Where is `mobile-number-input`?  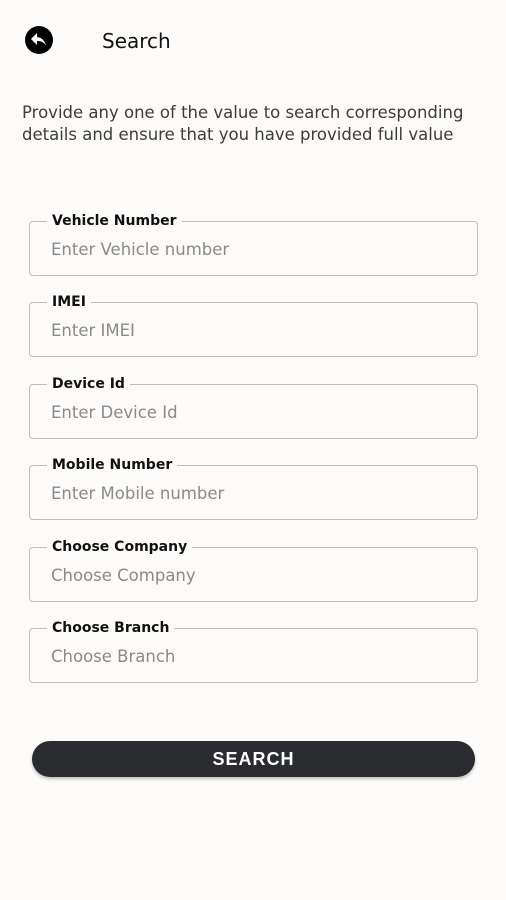 mobile-number-input is located at coordinates (251, 493).